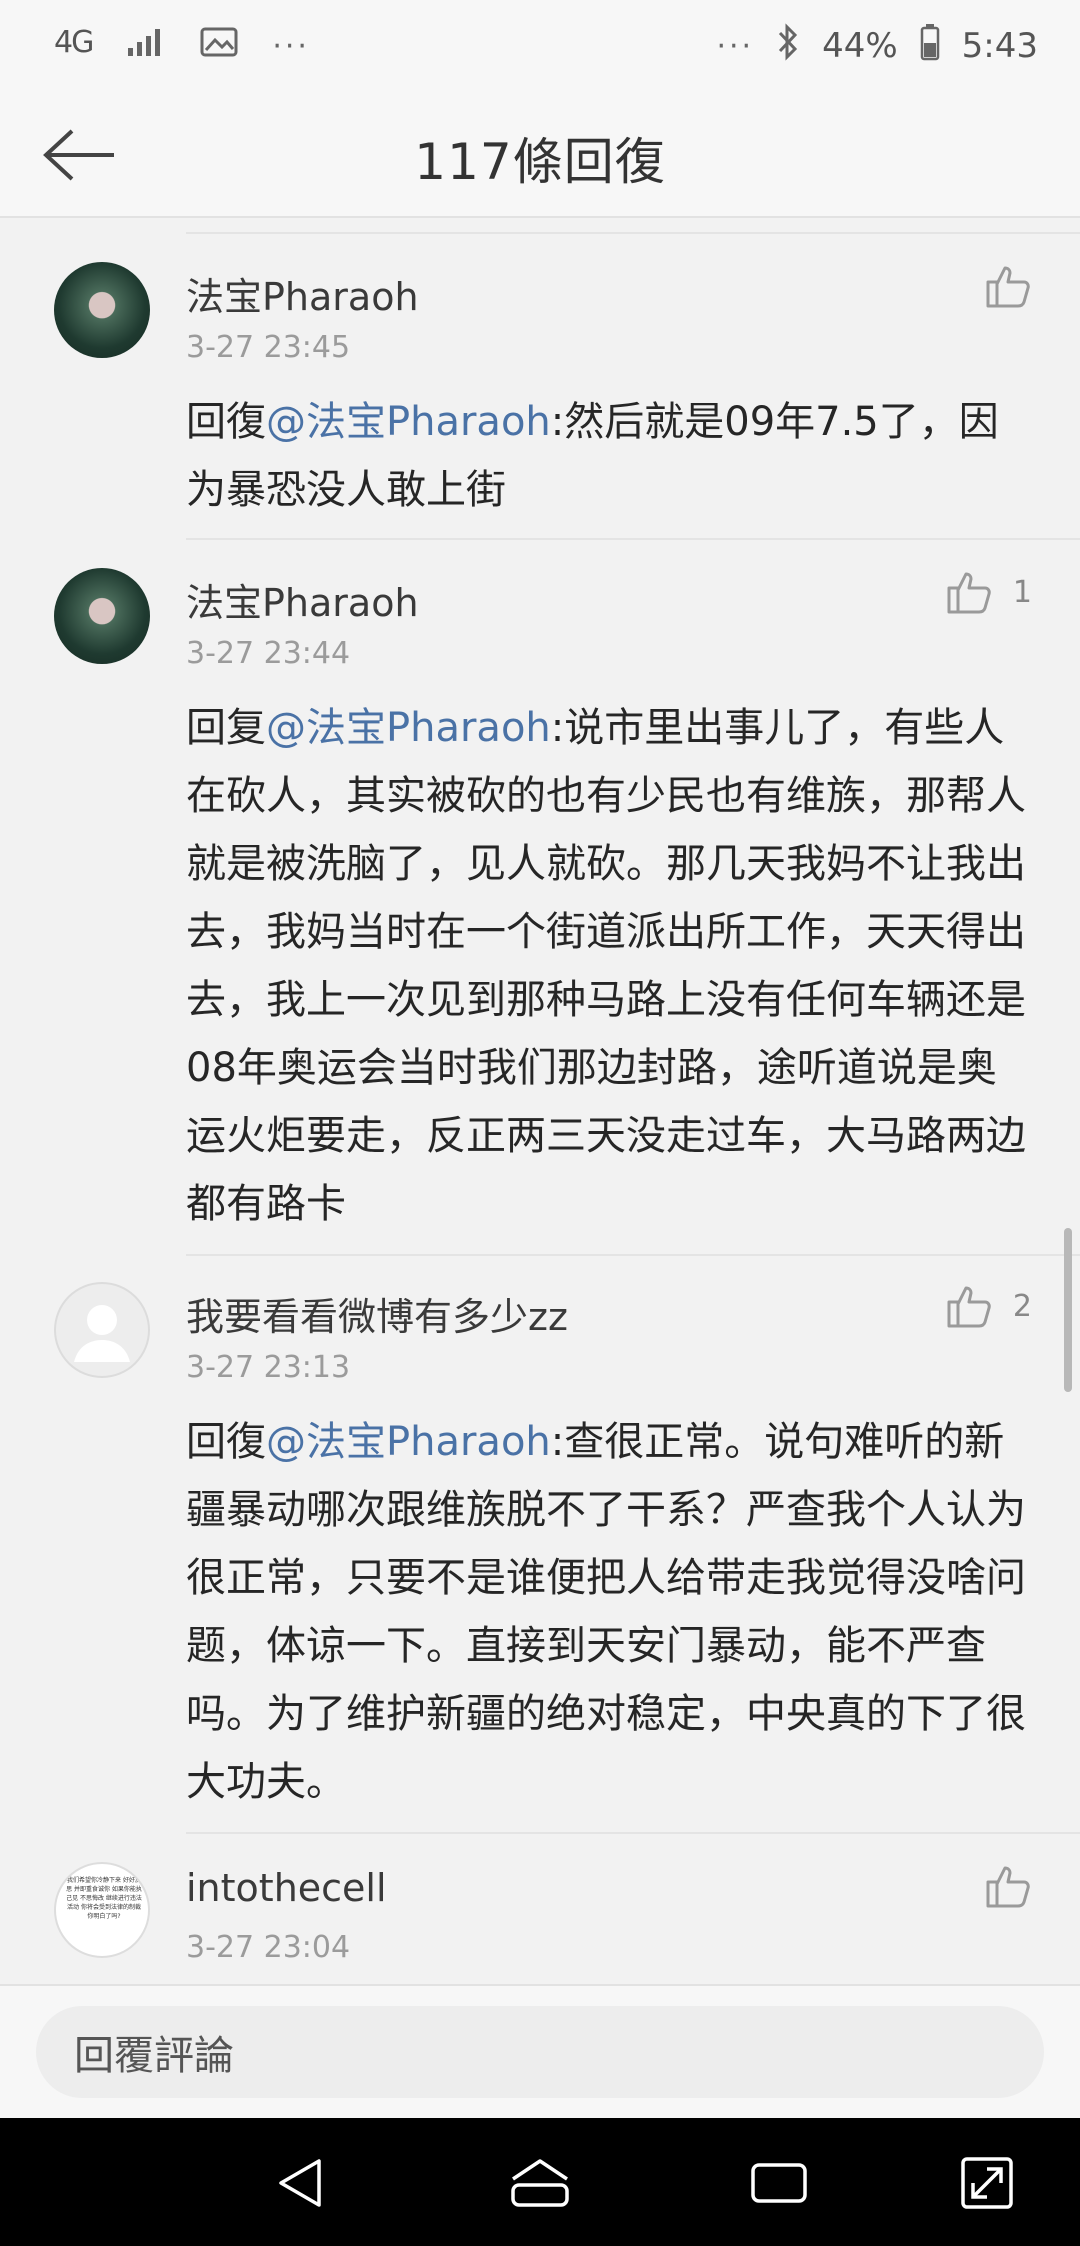 The height and width of the screenshot is (2246, 1080). What do you see at coordinates (1068, 1310) in the screenshot?
I see `scrollbar` at bounding box center [1068, 1310].